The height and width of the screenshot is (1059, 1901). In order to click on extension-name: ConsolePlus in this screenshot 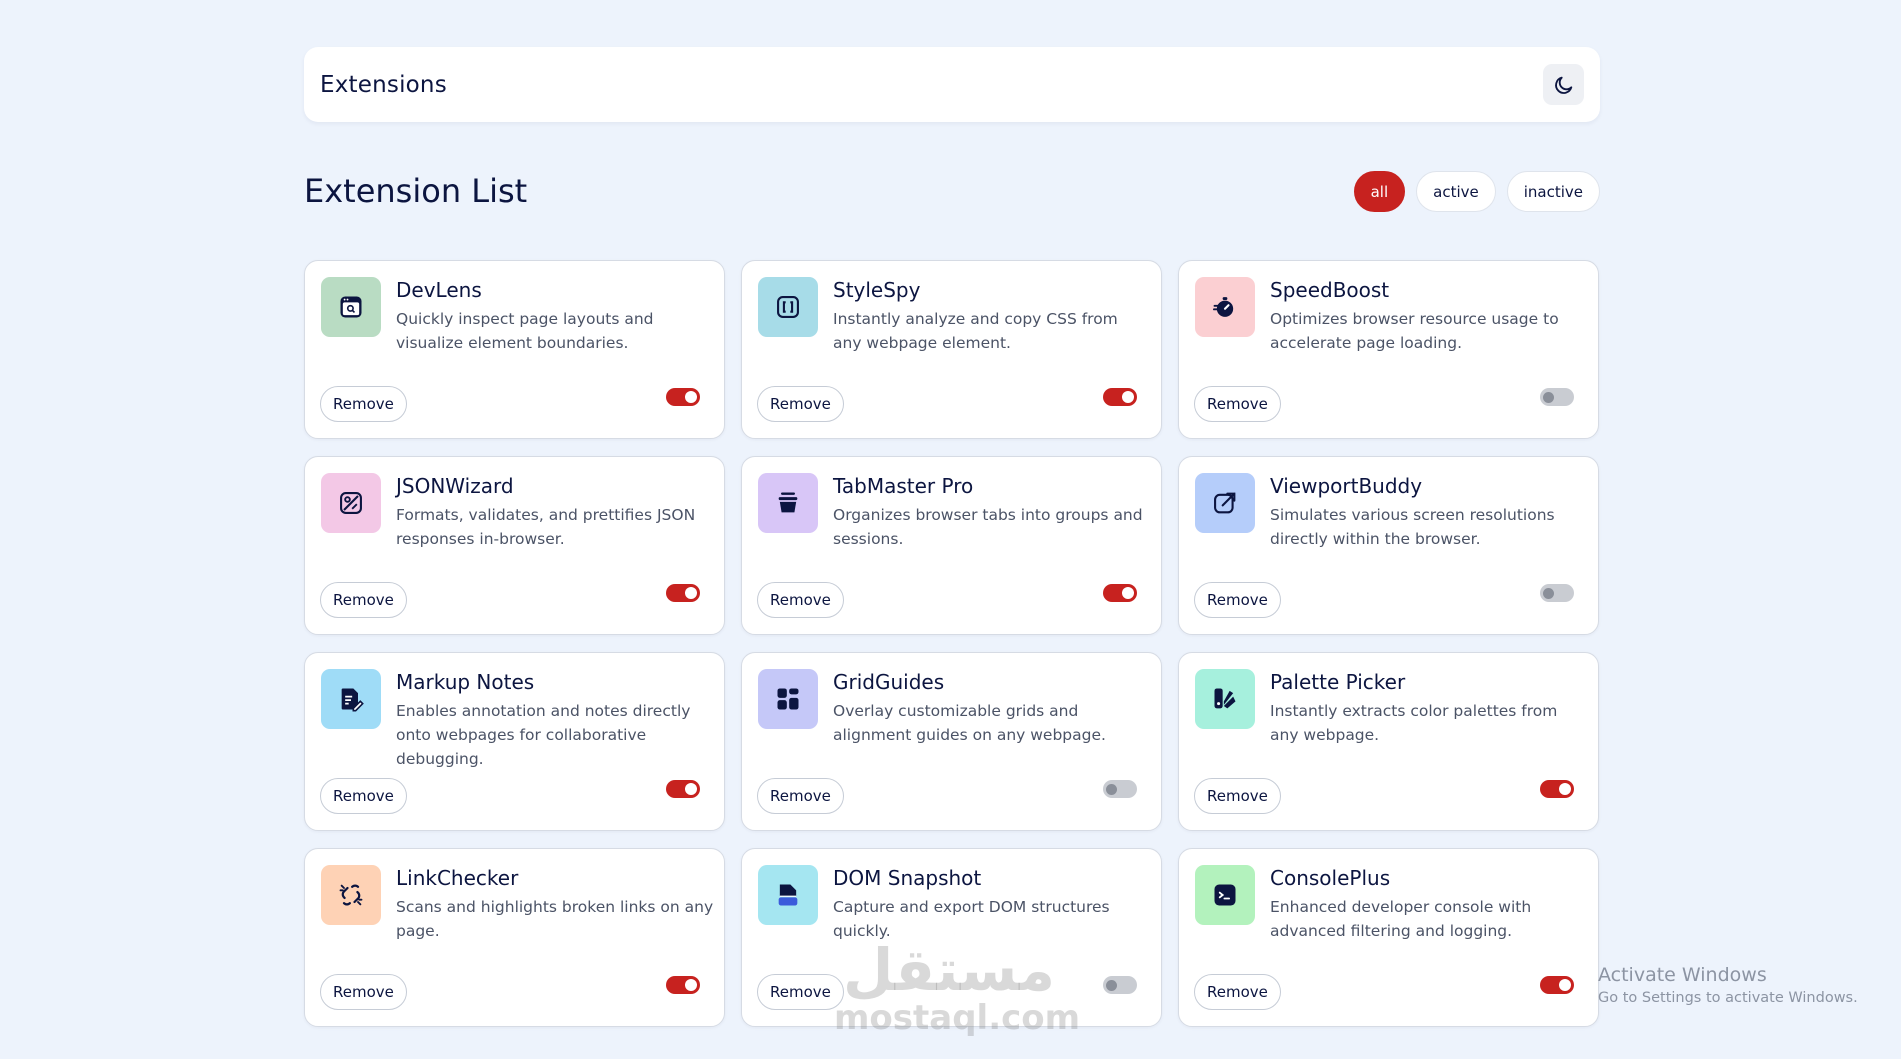, I will do `click(1330, 878)`.